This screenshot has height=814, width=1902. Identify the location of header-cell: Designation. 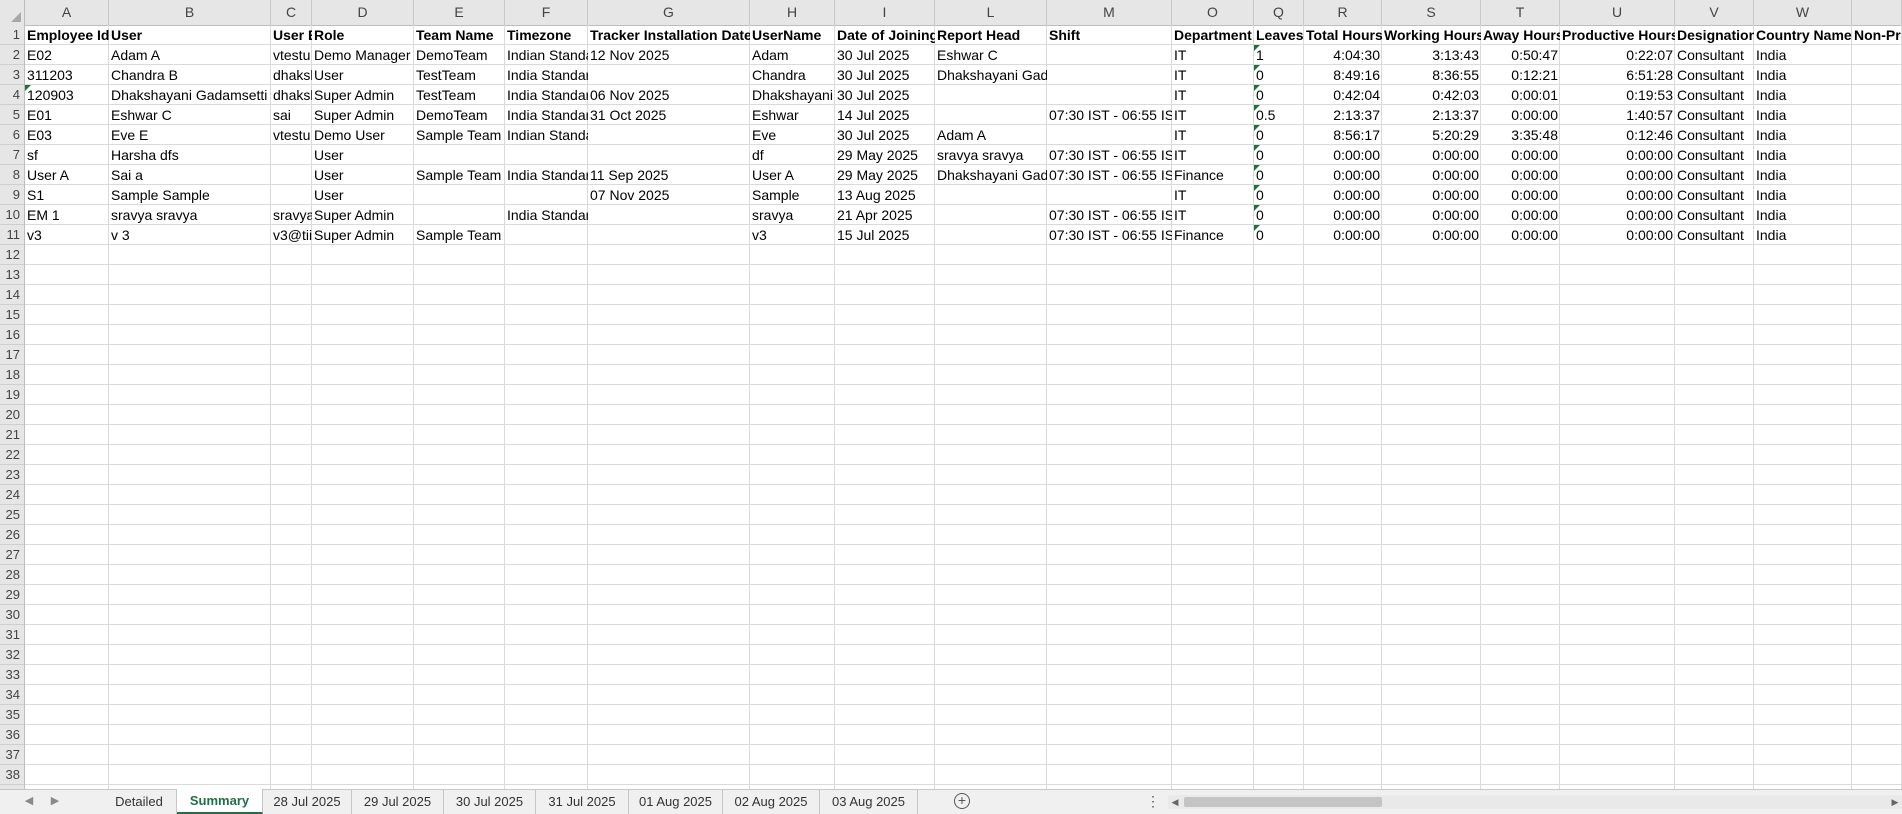
(1714, 35).